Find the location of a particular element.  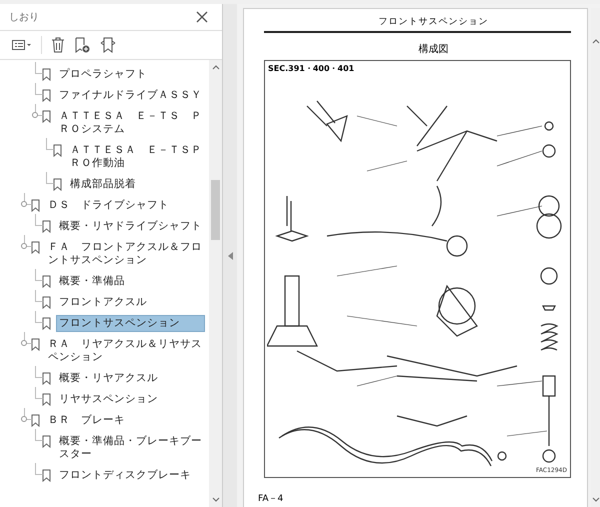

bookmark-item: ＤＳ ドライブシャフト is located at coordinates (108, 205).